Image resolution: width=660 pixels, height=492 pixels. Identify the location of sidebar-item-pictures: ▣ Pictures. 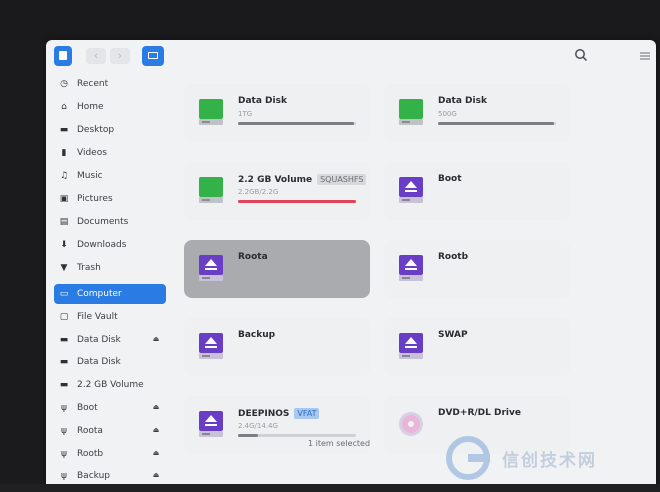
(110, 199).